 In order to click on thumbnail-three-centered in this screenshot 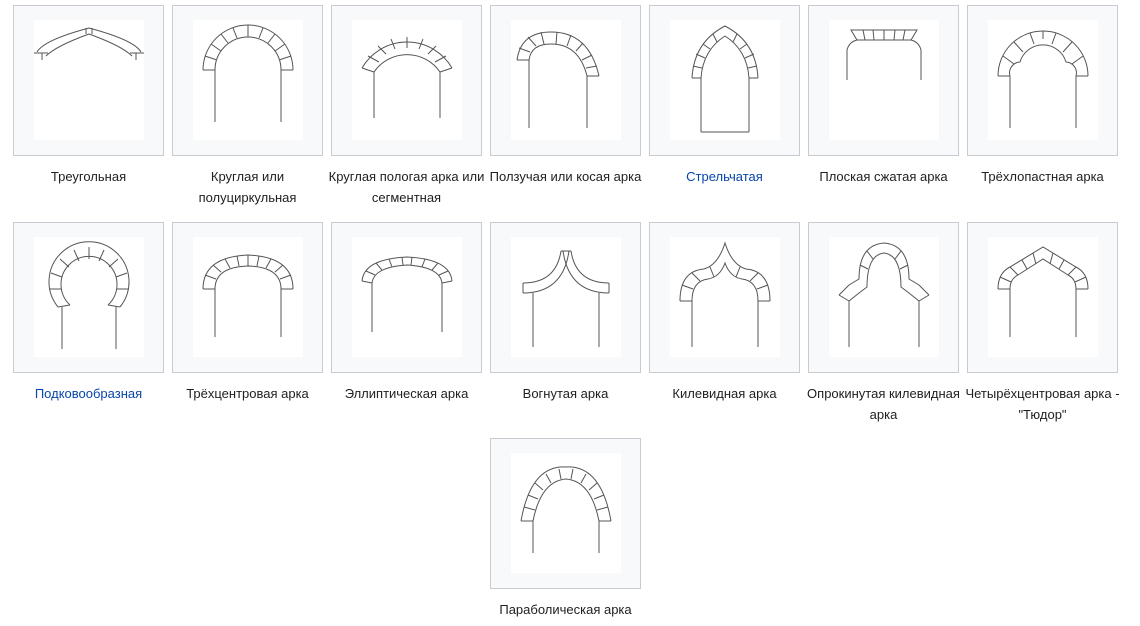, I will do `click(247, 297)`.